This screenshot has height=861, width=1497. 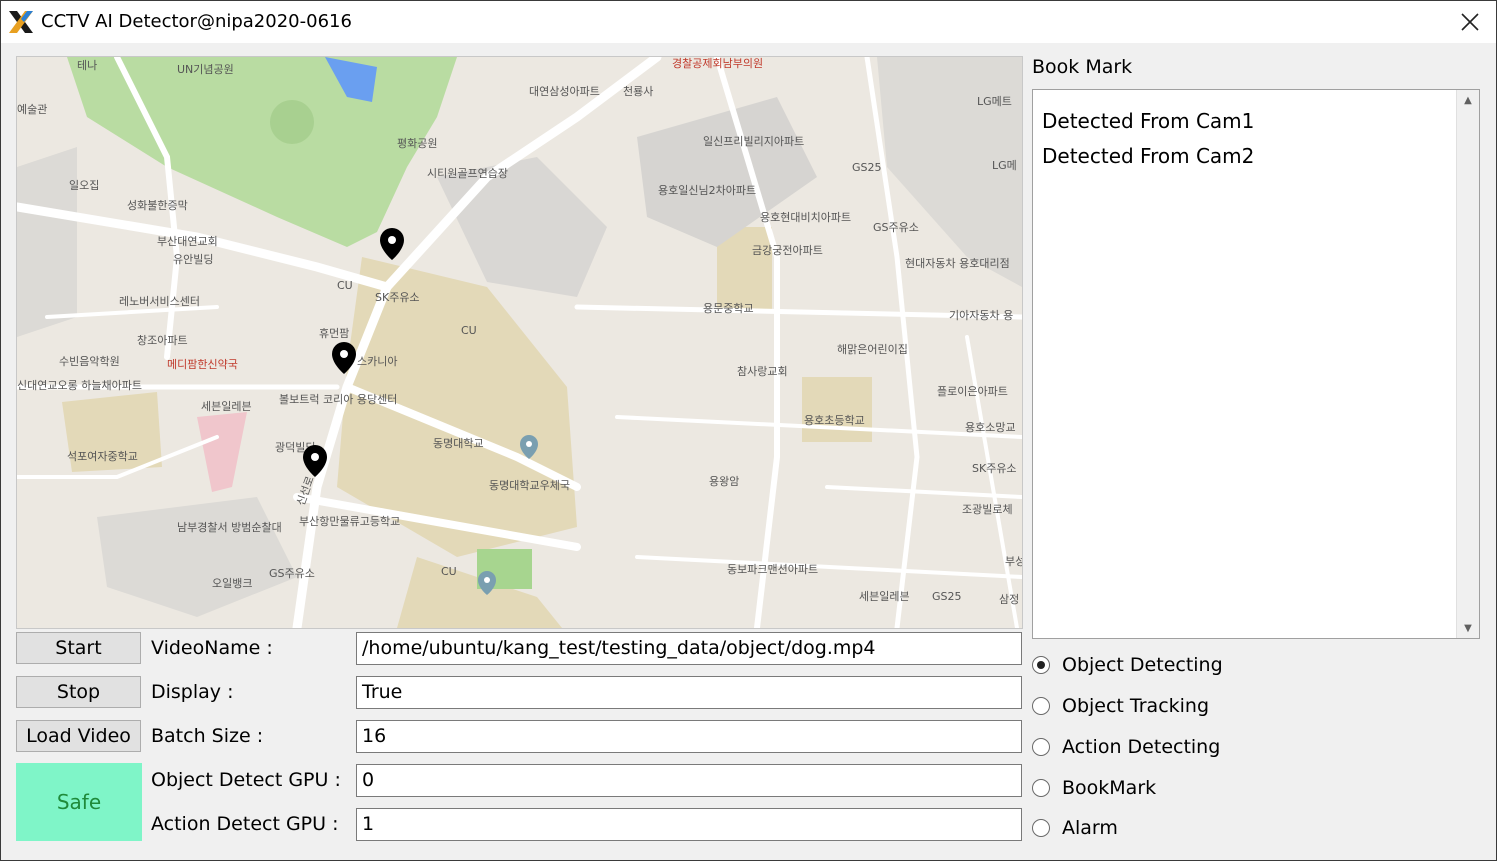 I want to click on bookmark-heading: Book Mark, so click(x=1082, y=67).